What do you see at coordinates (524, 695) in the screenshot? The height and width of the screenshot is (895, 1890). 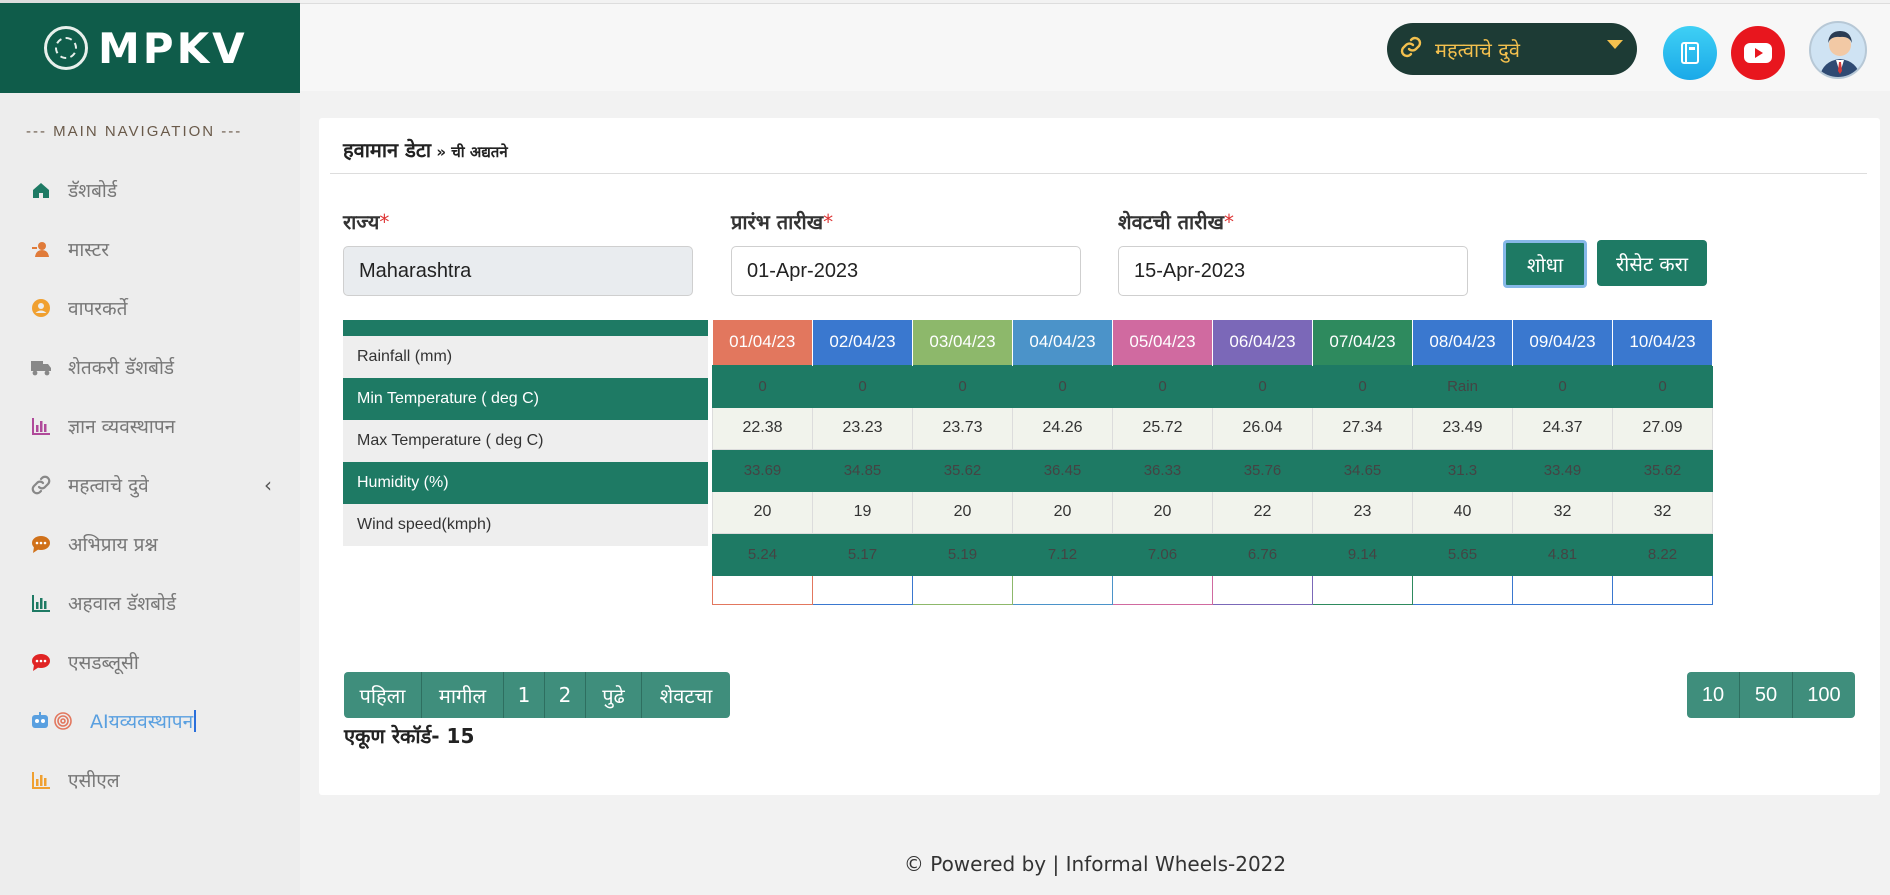 I see `page-1-button: 1` at bounding box center [524, 695].